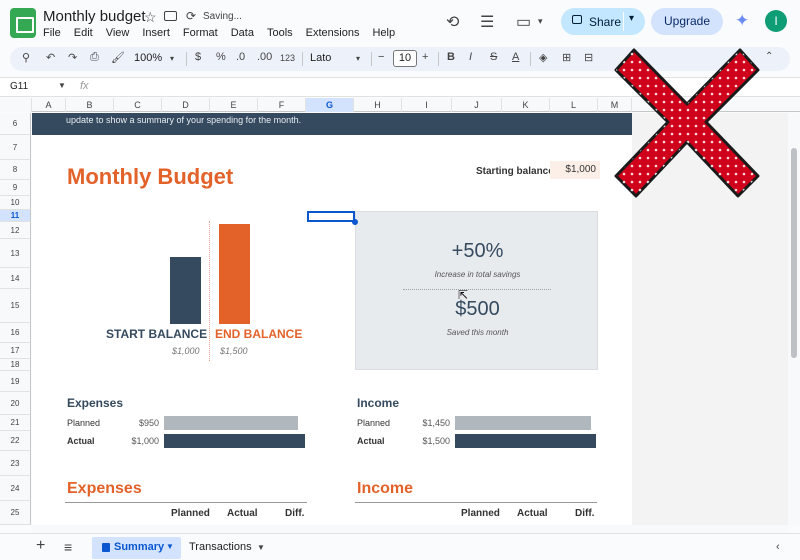  Describe the element at coordinates (287, 58) in the screenshot. I see `more-formats-button: 123` at that location.